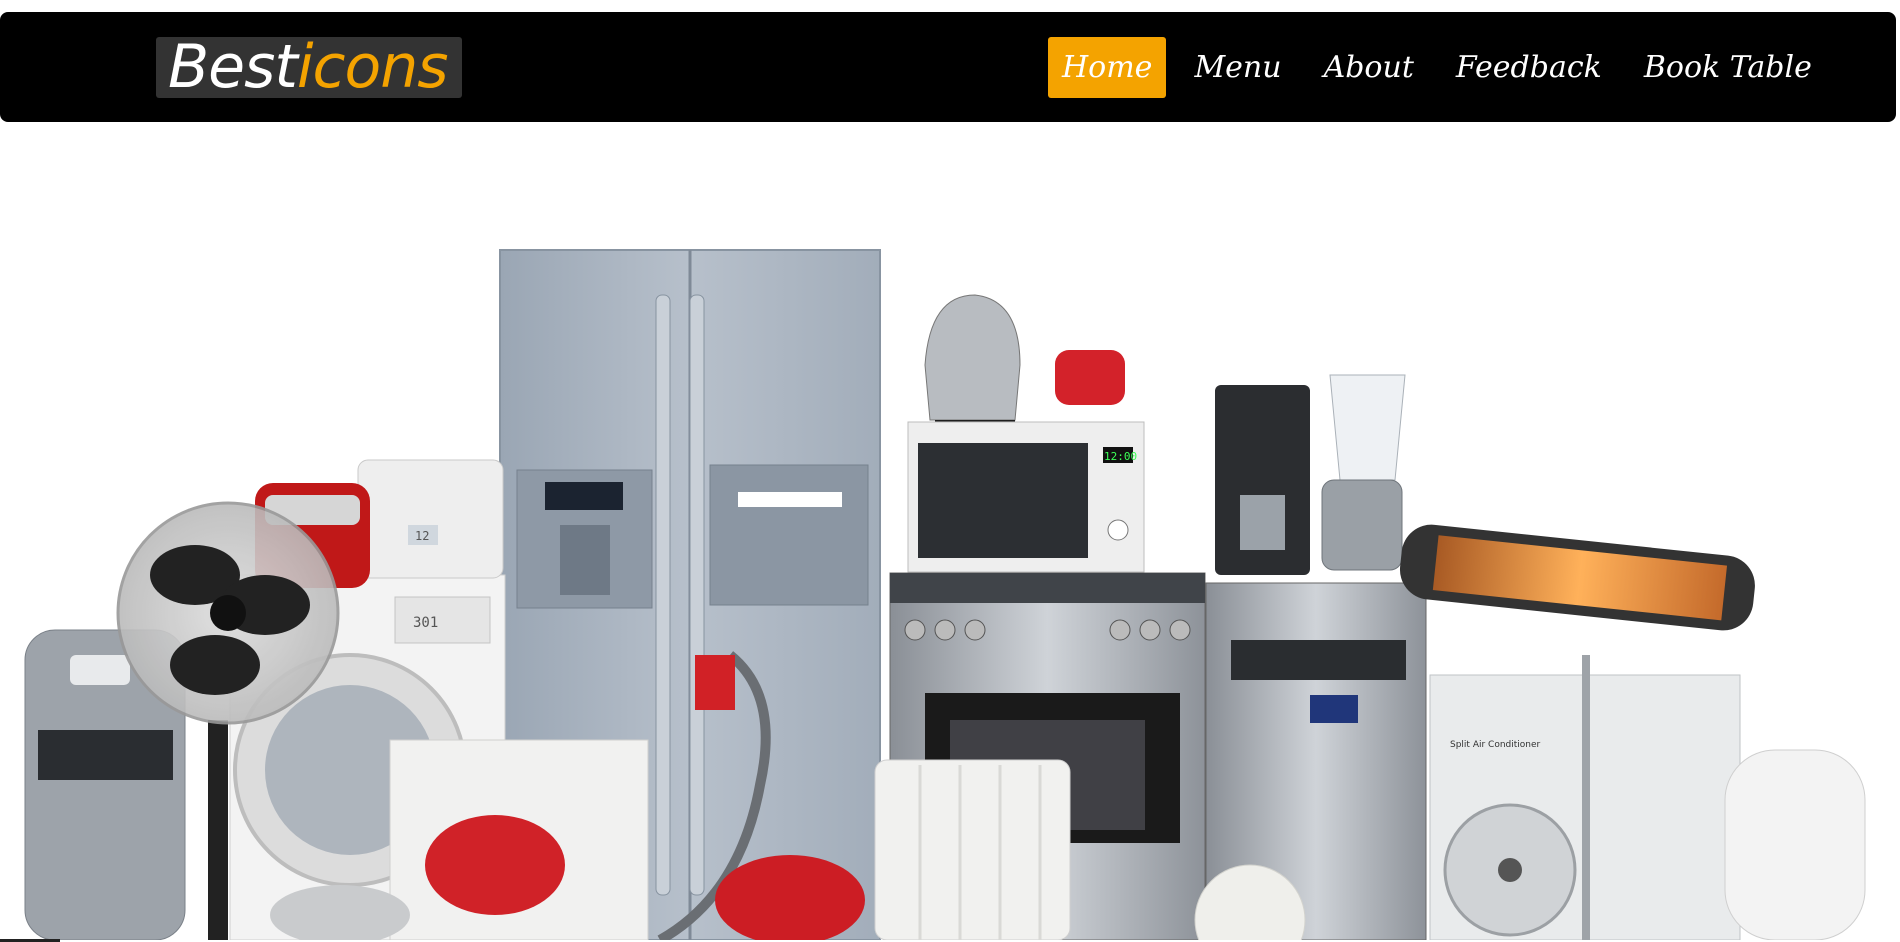  Describe the element at coordinates (1363, 472) in the screenshot. I see `blender` at that location.